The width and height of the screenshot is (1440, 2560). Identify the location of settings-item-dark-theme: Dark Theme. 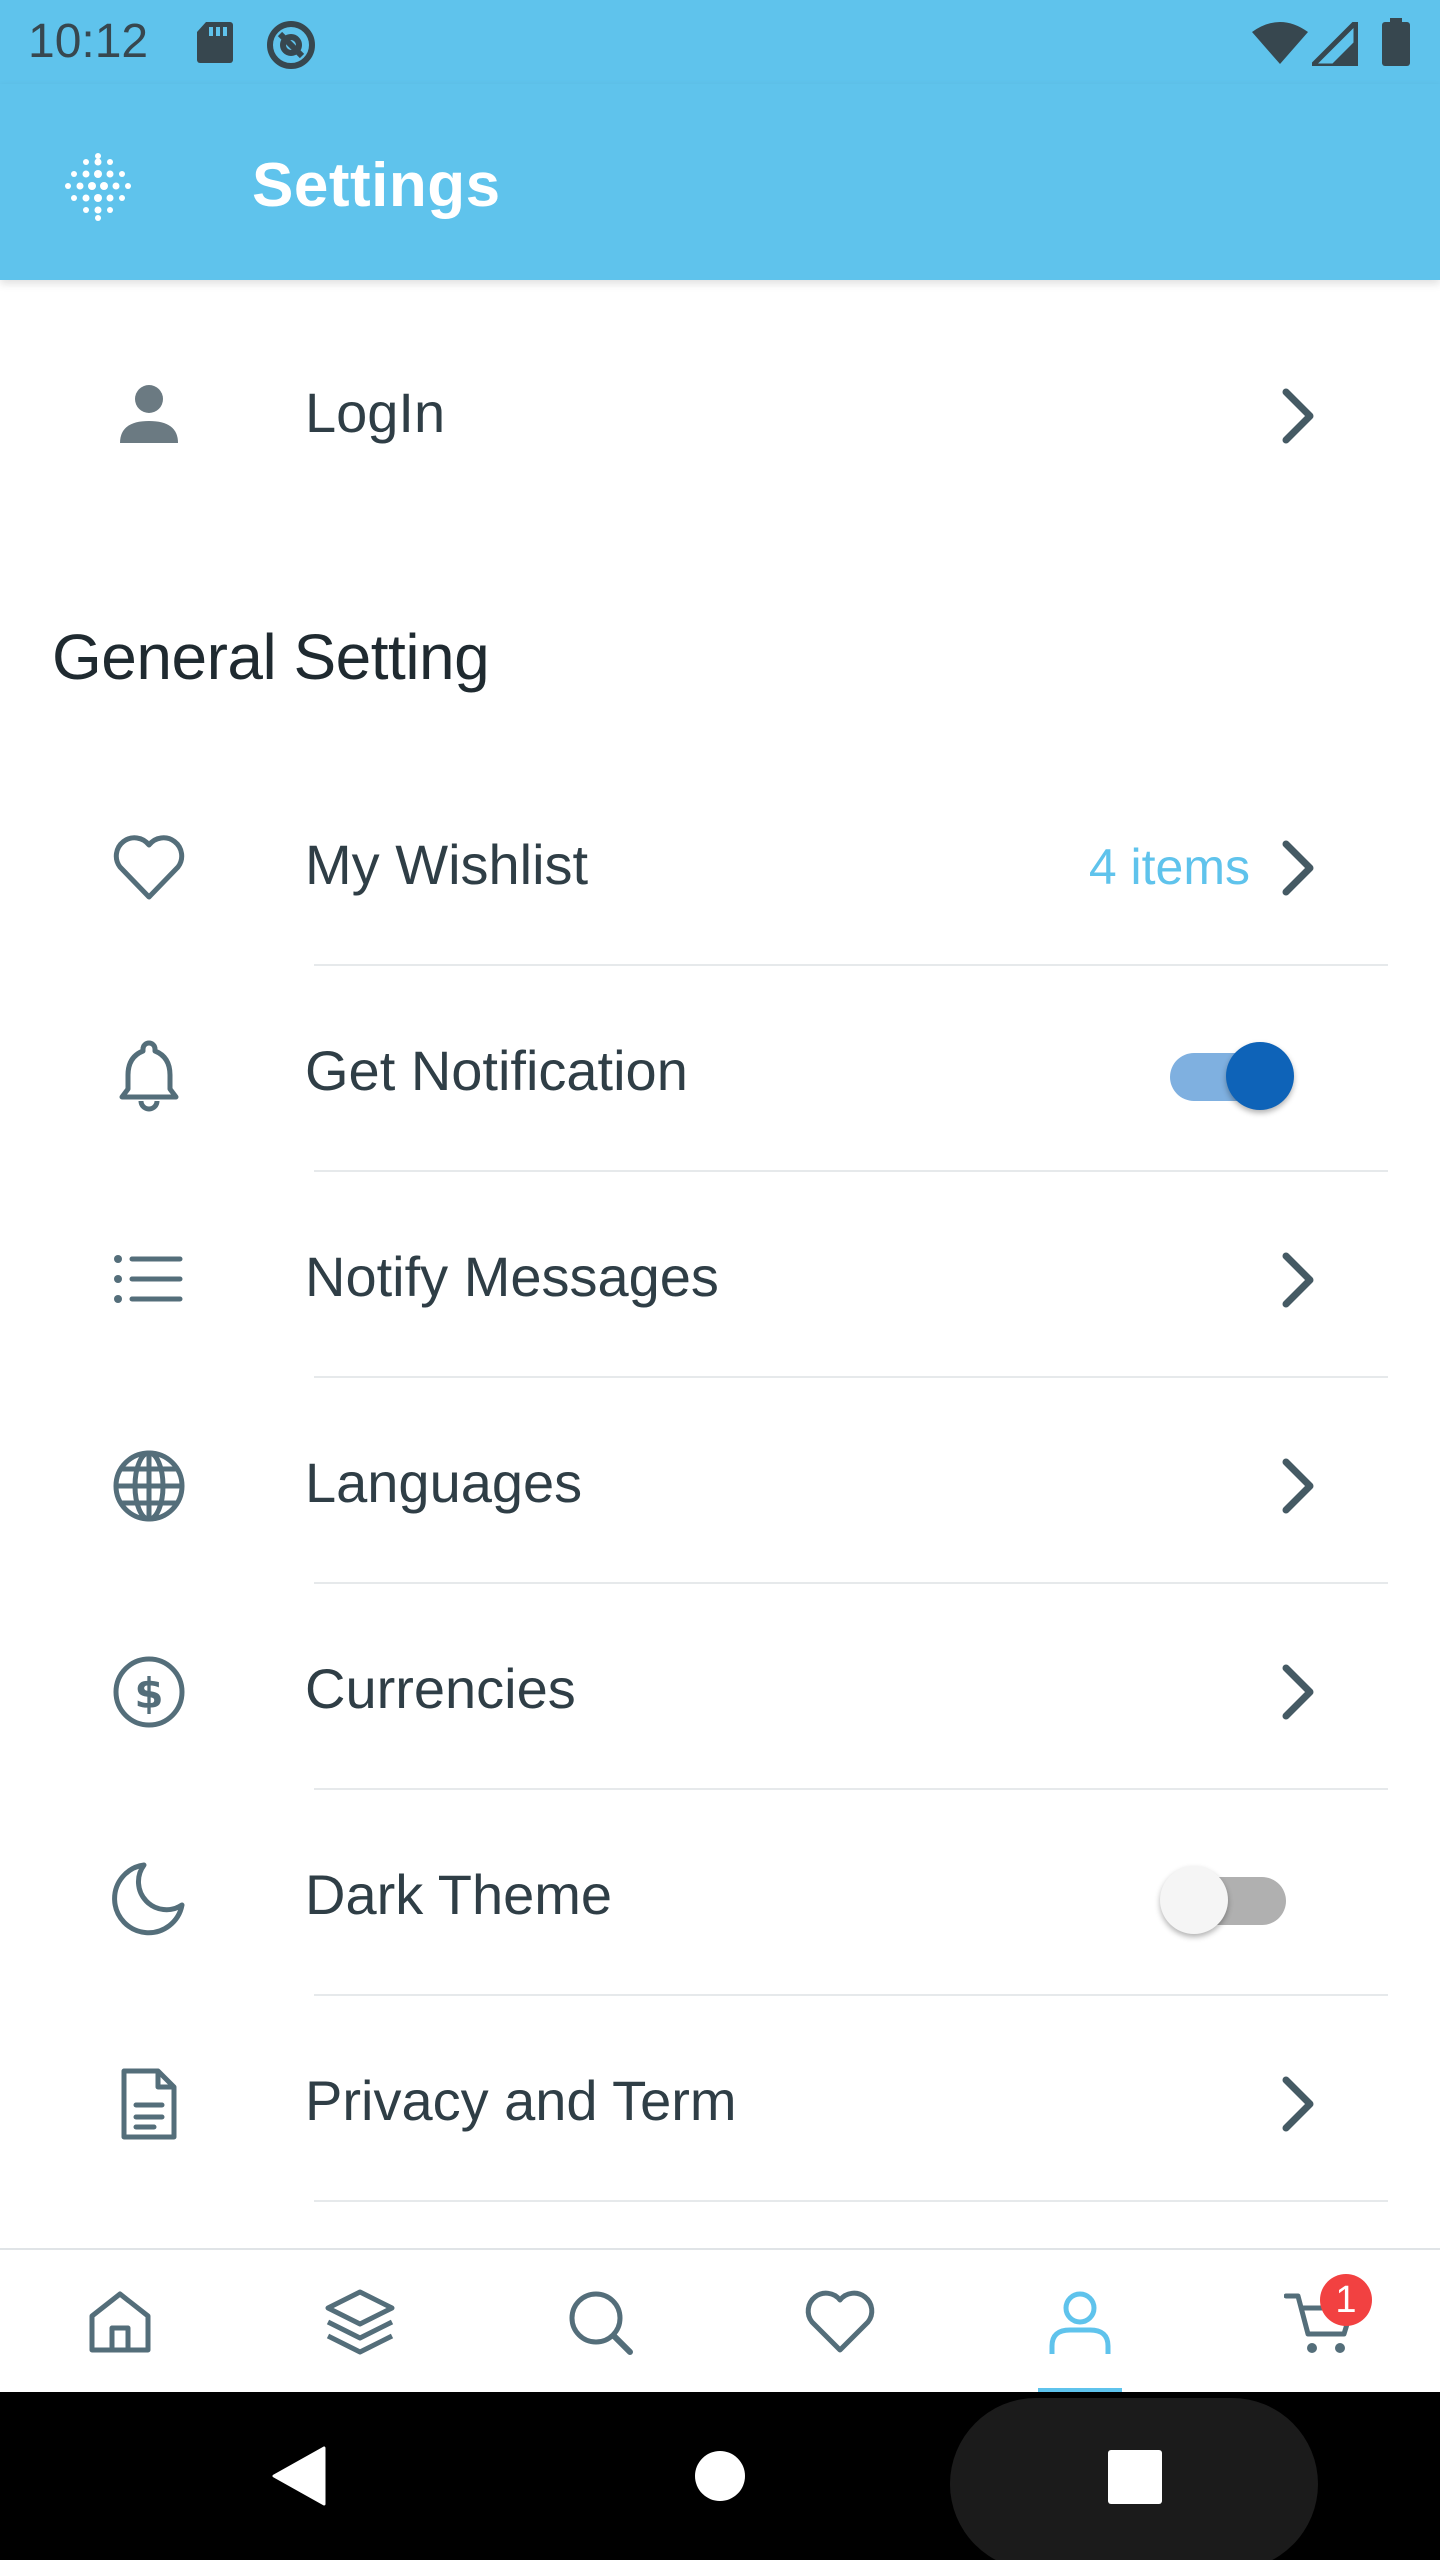
(720, 1893).